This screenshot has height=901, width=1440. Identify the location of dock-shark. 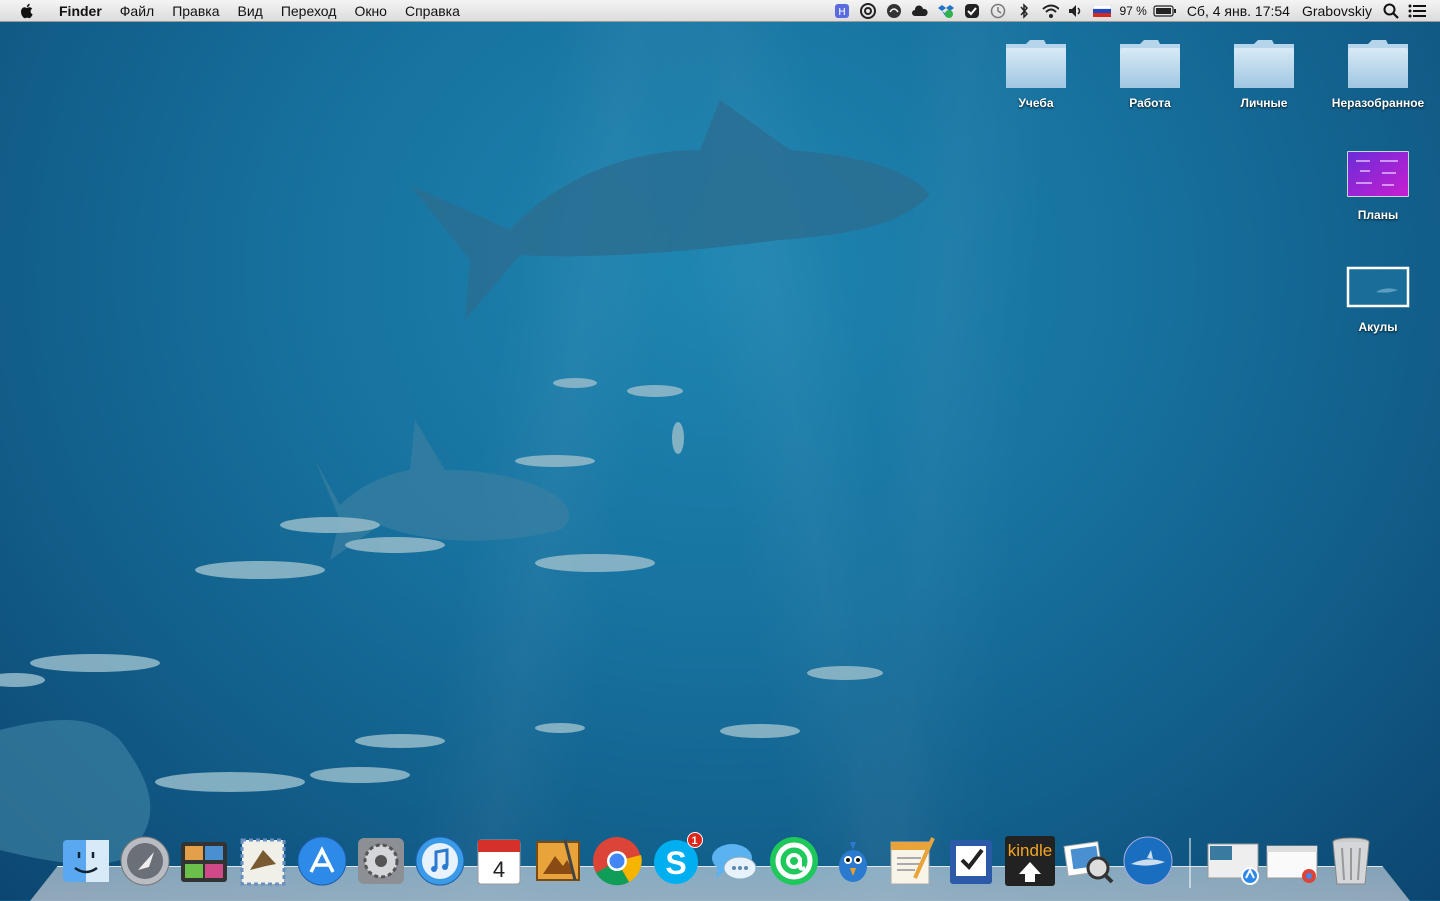
(1148, 861).